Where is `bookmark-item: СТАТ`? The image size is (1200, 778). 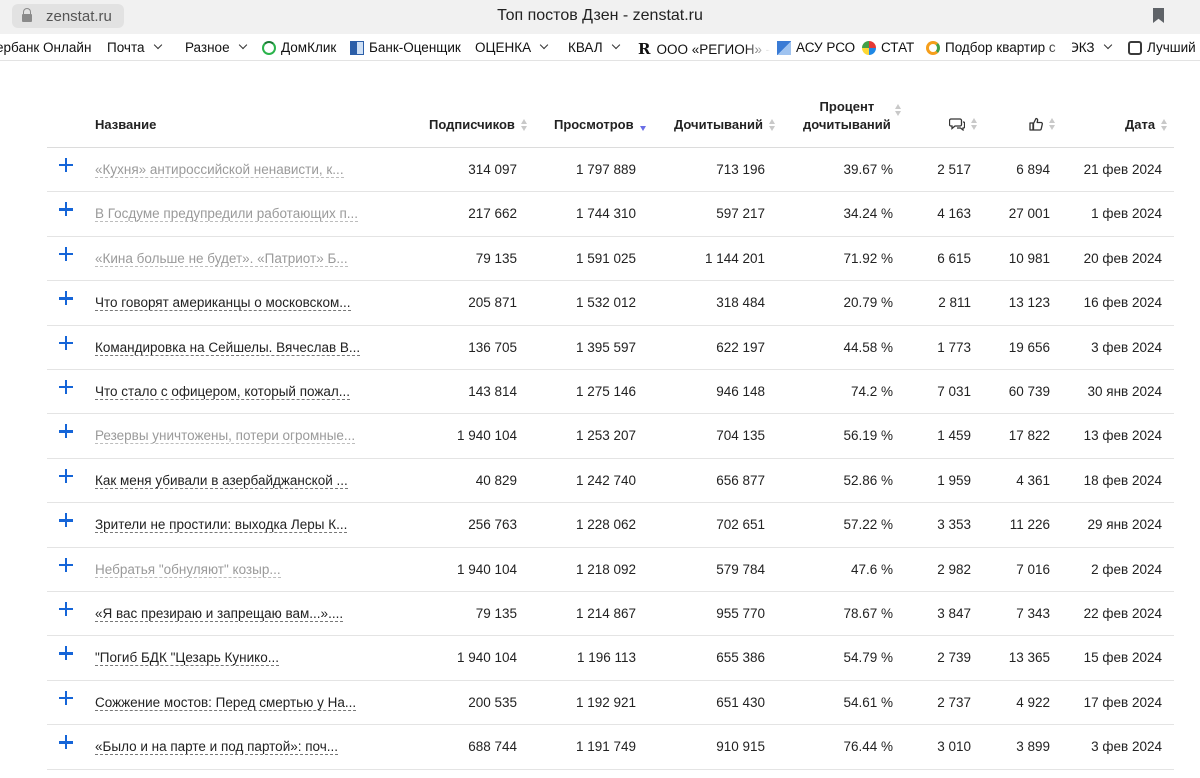 bookmark-item: СТАТ is located at coordinates (888, 47).